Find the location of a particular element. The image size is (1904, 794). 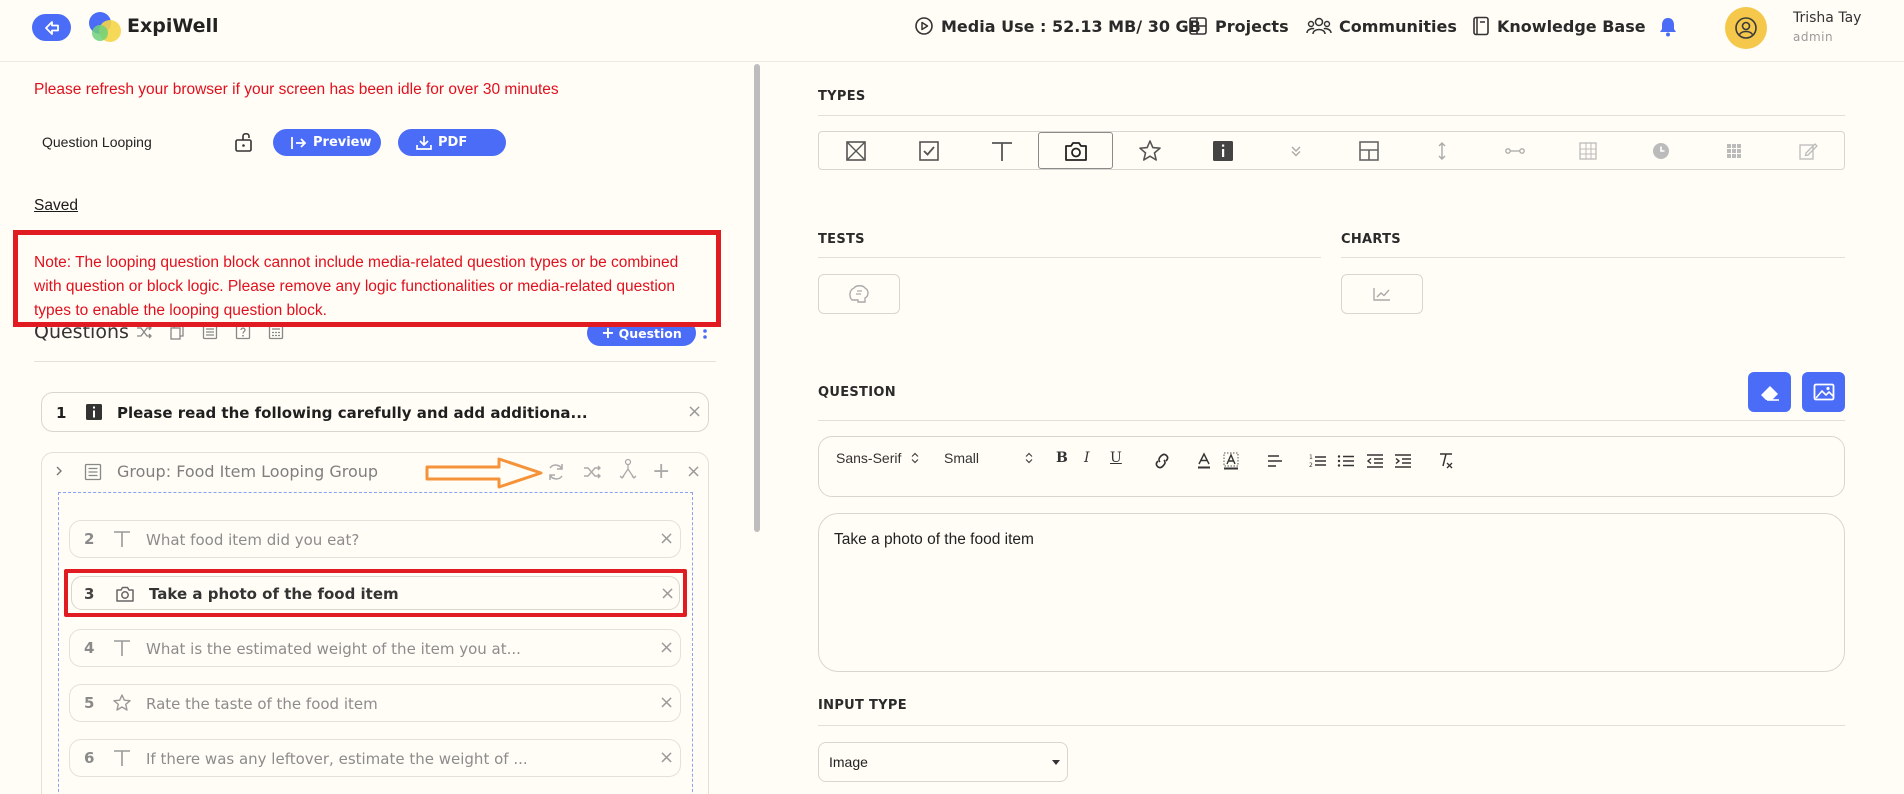

test-item-button is located at coordinates (859, 294).